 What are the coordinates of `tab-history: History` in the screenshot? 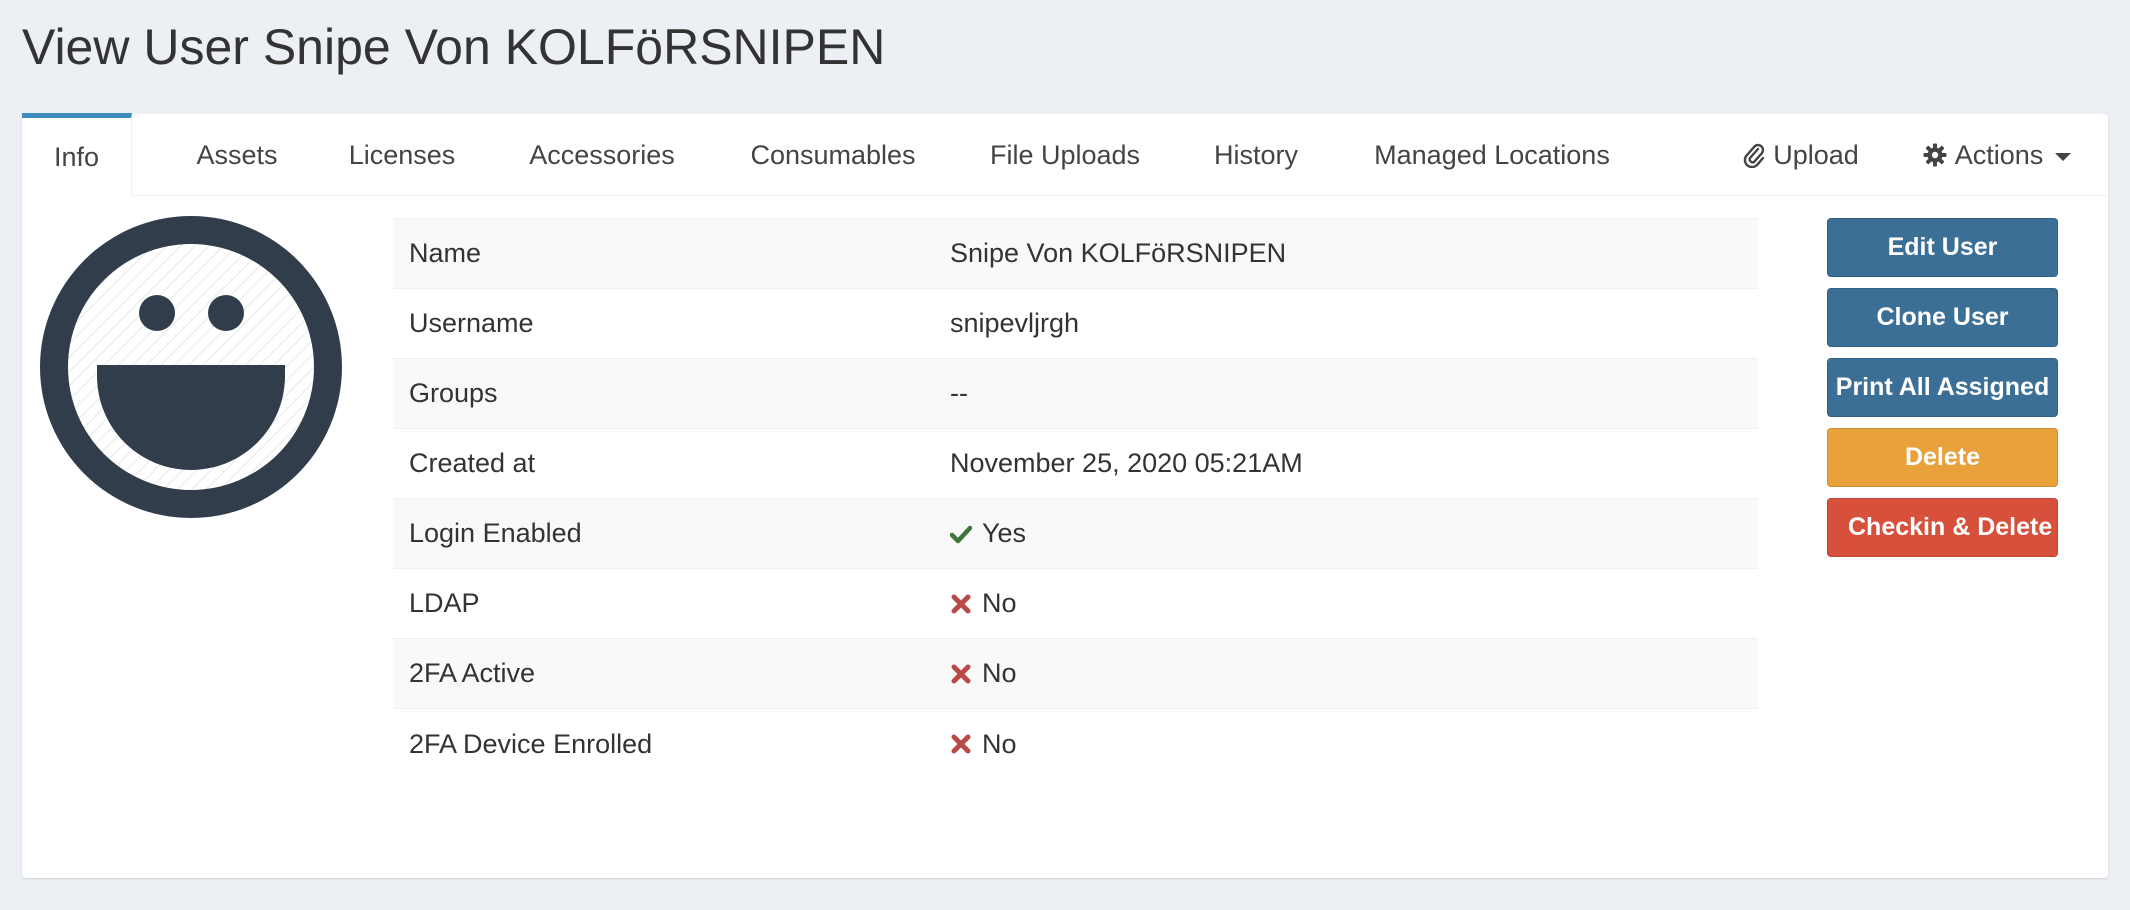 It's located at (1256, 155).